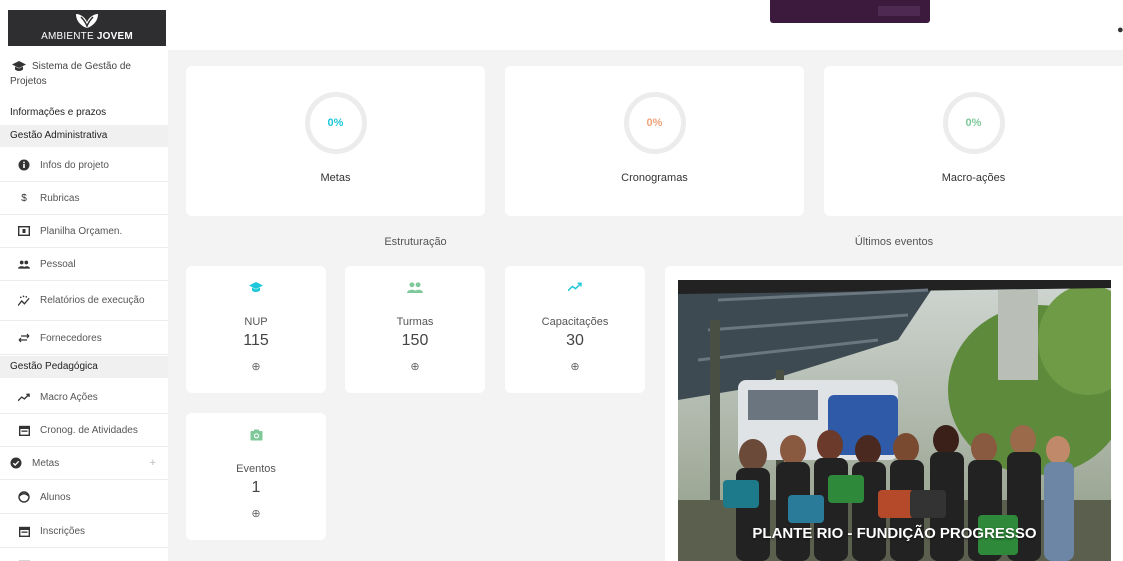  I want to click on card-value: 30, so click(575, 340).